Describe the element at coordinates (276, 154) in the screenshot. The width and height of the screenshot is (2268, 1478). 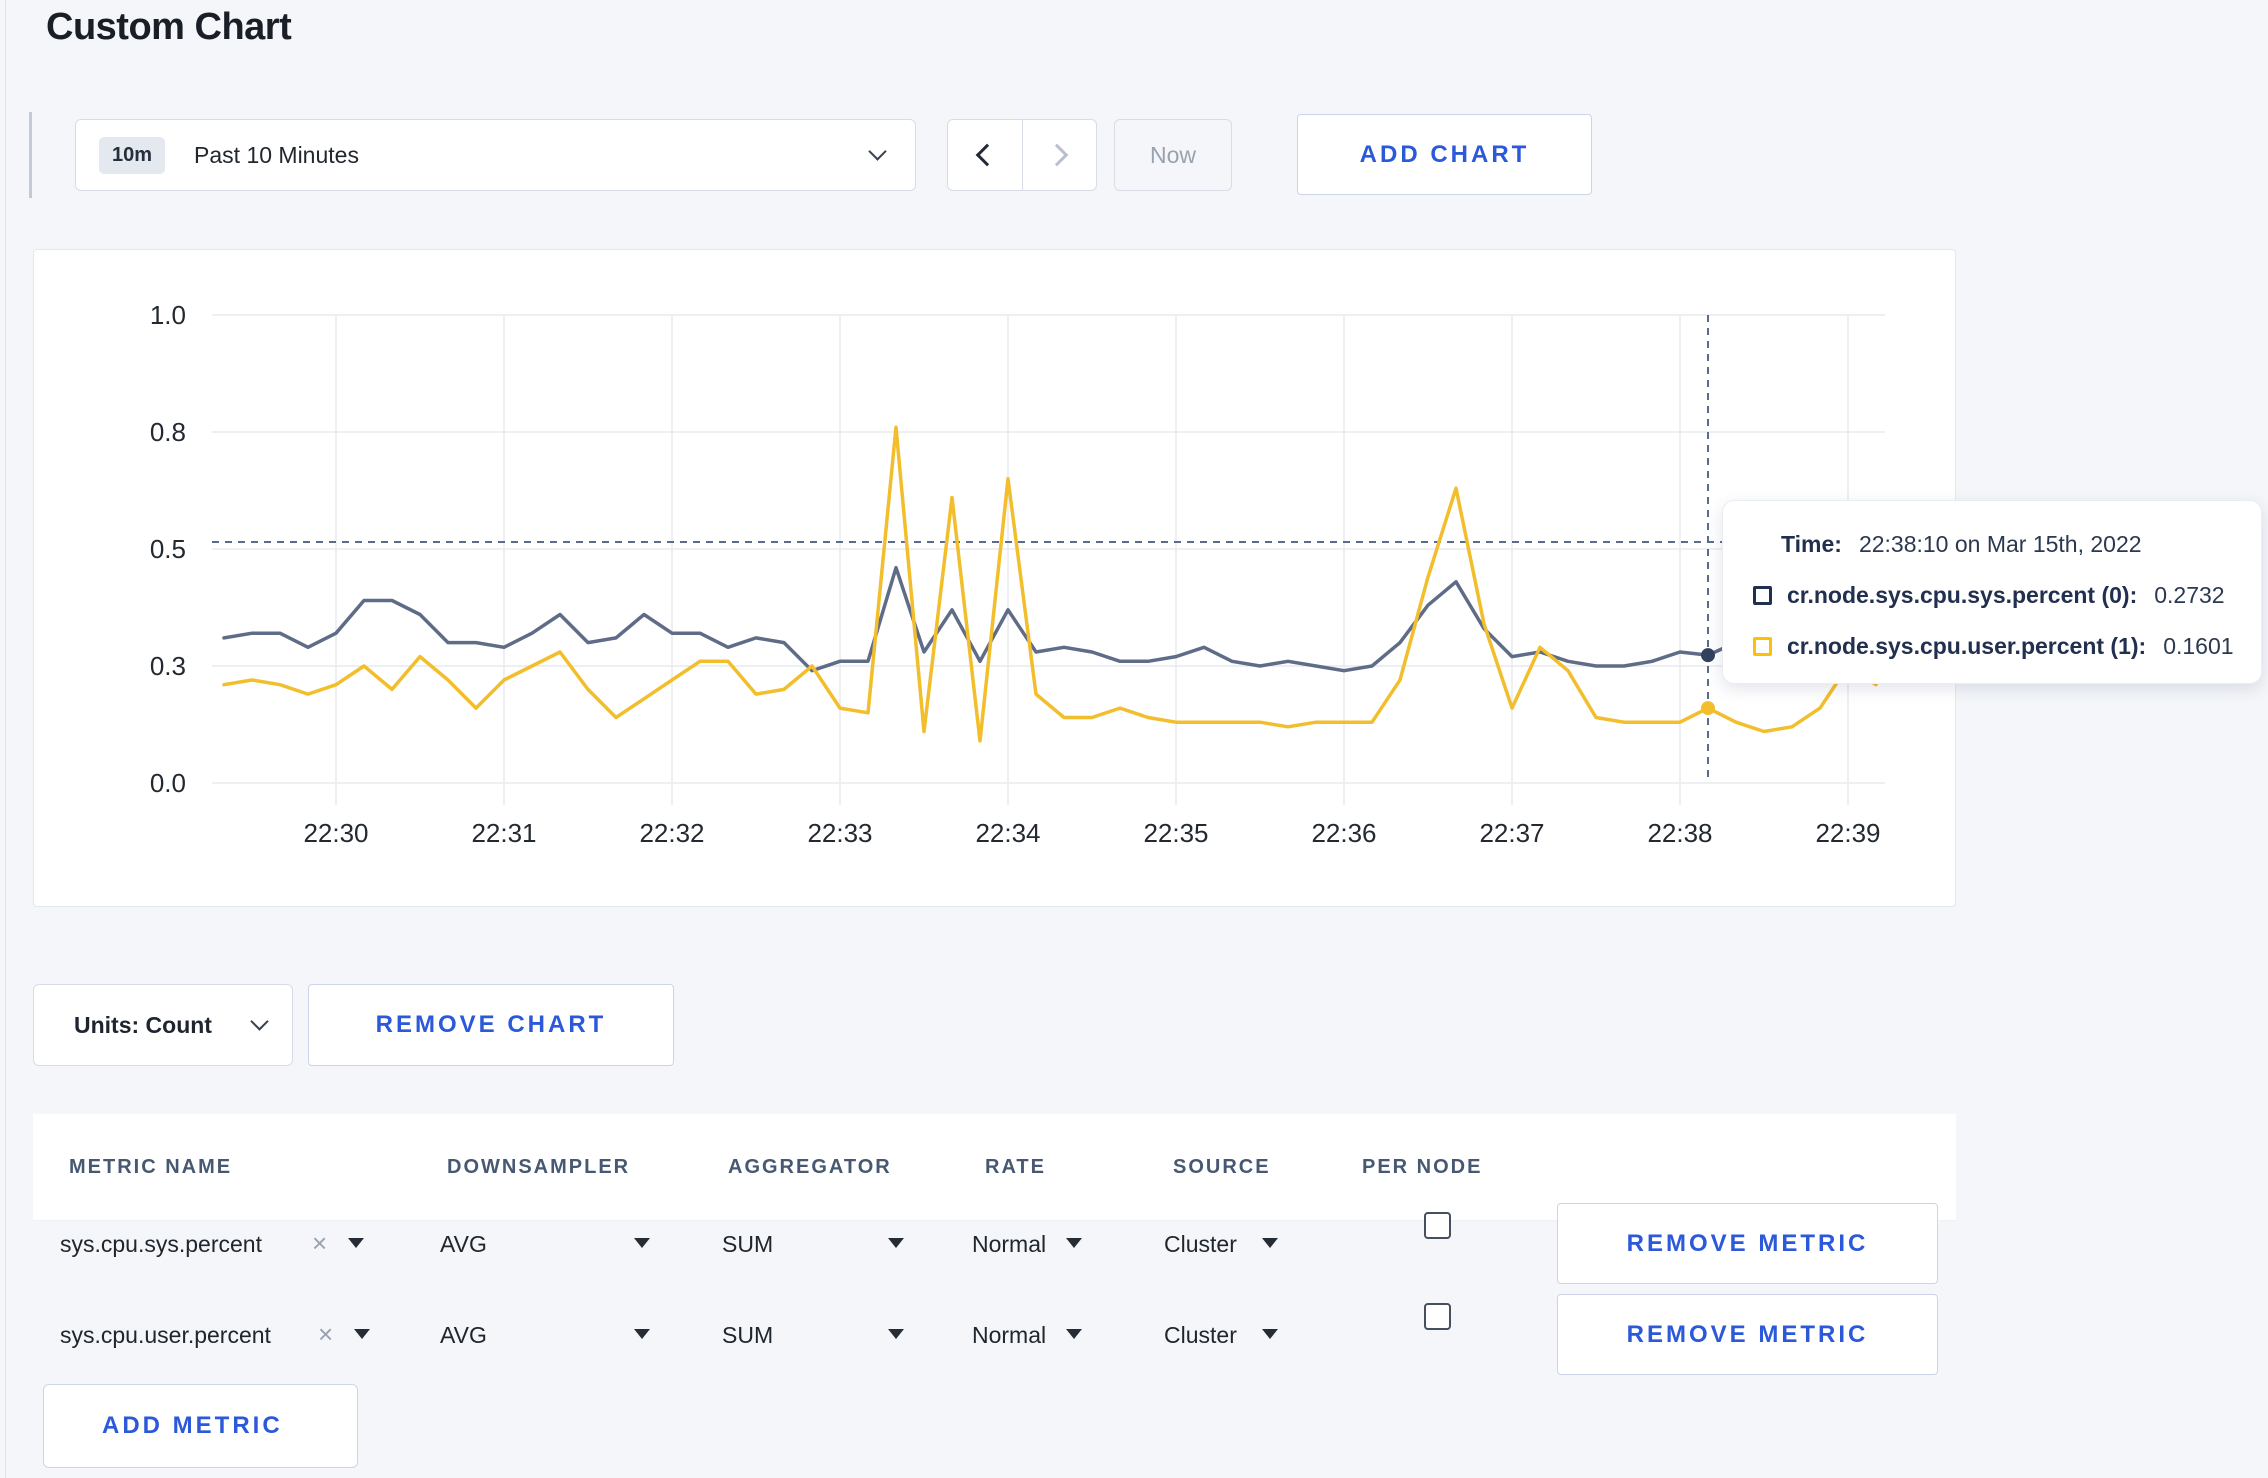
I see `time-range-label: Past 10 Minutes` at that location.